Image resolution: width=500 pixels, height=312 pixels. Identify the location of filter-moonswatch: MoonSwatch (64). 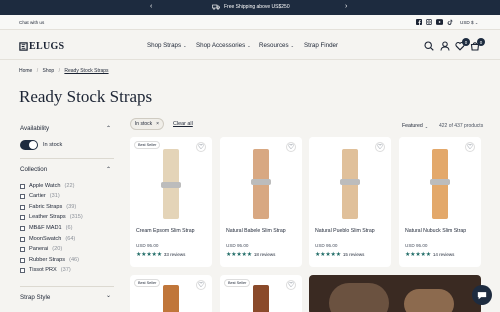
(47, 239).